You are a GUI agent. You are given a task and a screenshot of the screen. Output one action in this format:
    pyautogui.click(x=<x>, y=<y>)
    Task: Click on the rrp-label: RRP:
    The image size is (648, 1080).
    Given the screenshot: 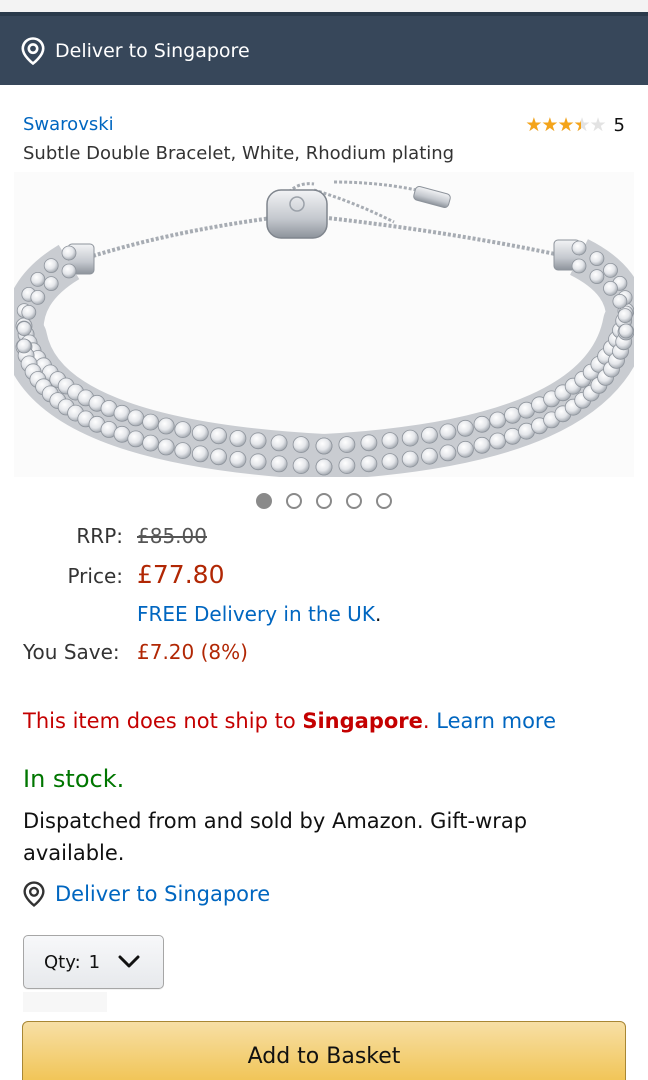 What is the action you would take?
    pyautogui.click(x=99, y=536)
    